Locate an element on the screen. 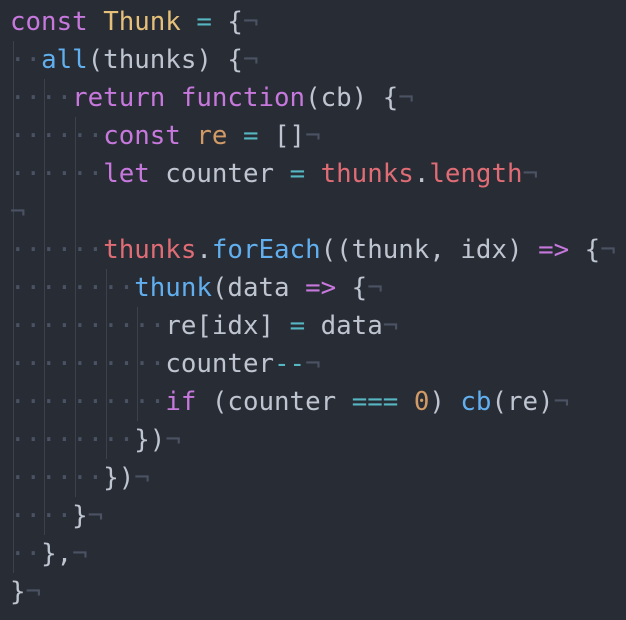 The height and width of the screenshot is (620, 626). code-token: (re) is located at coordinates (522, 402).